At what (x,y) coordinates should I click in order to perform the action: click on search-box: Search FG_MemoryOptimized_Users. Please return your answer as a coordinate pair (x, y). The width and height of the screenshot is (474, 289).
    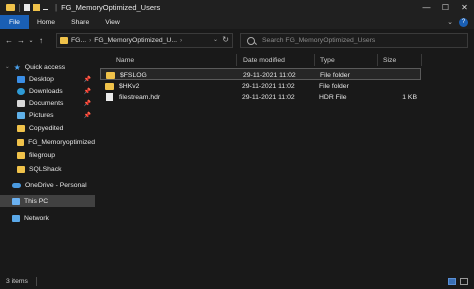
    Looking at the image, I should click on (354, 40).